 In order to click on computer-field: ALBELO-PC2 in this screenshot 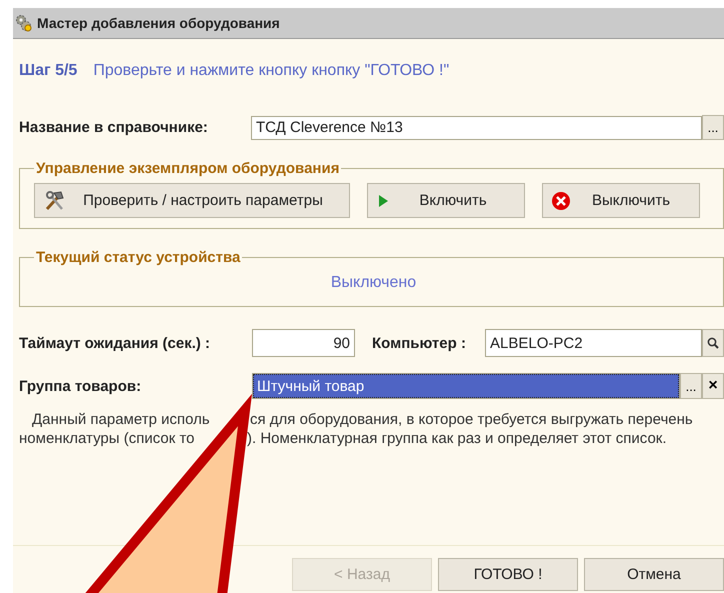, I will do `click(593, 343)`.